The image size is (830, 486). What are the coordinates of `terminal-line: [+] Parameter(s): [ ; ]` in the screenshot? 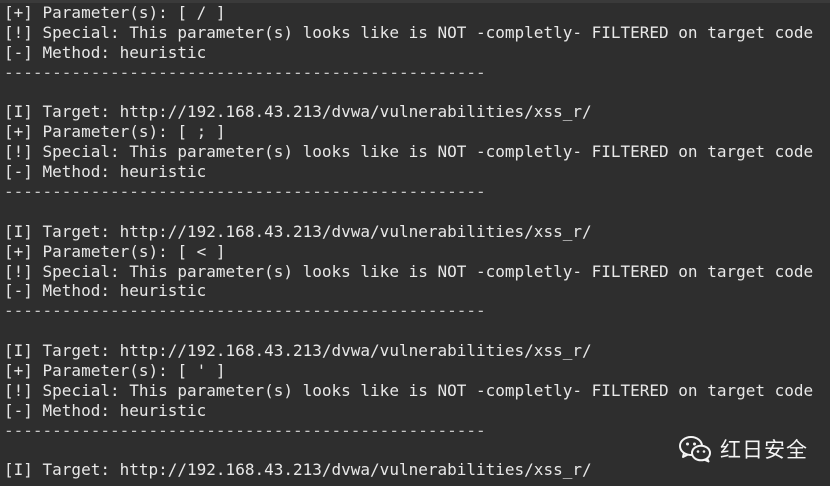 It's located at (115, 132).